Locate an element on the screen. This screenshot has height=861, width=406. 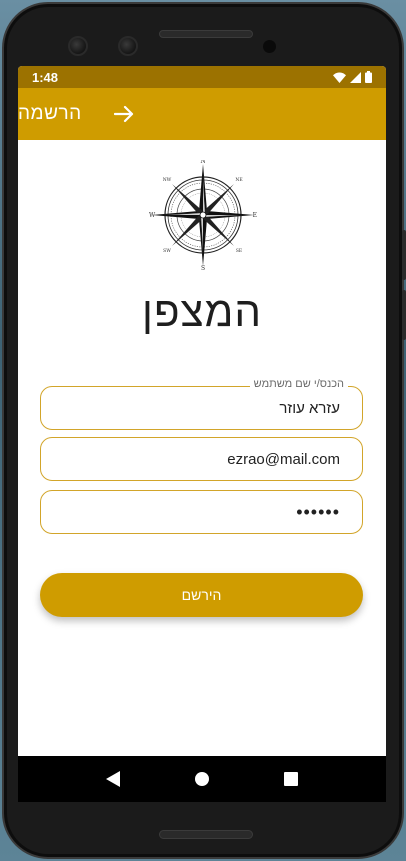
register-button: הירשם is located at coordinates (201, 595).